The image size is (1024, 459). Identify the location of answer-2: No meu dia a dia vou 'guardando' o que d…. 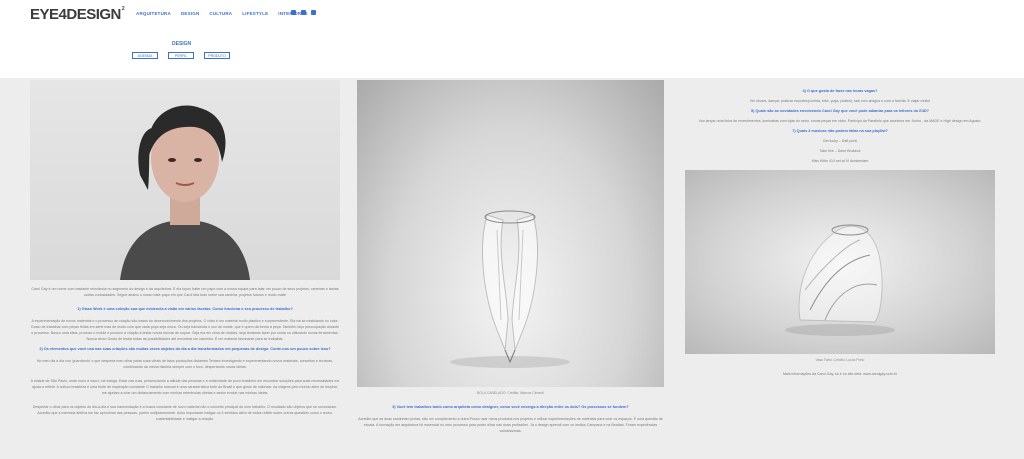
(185, 364).